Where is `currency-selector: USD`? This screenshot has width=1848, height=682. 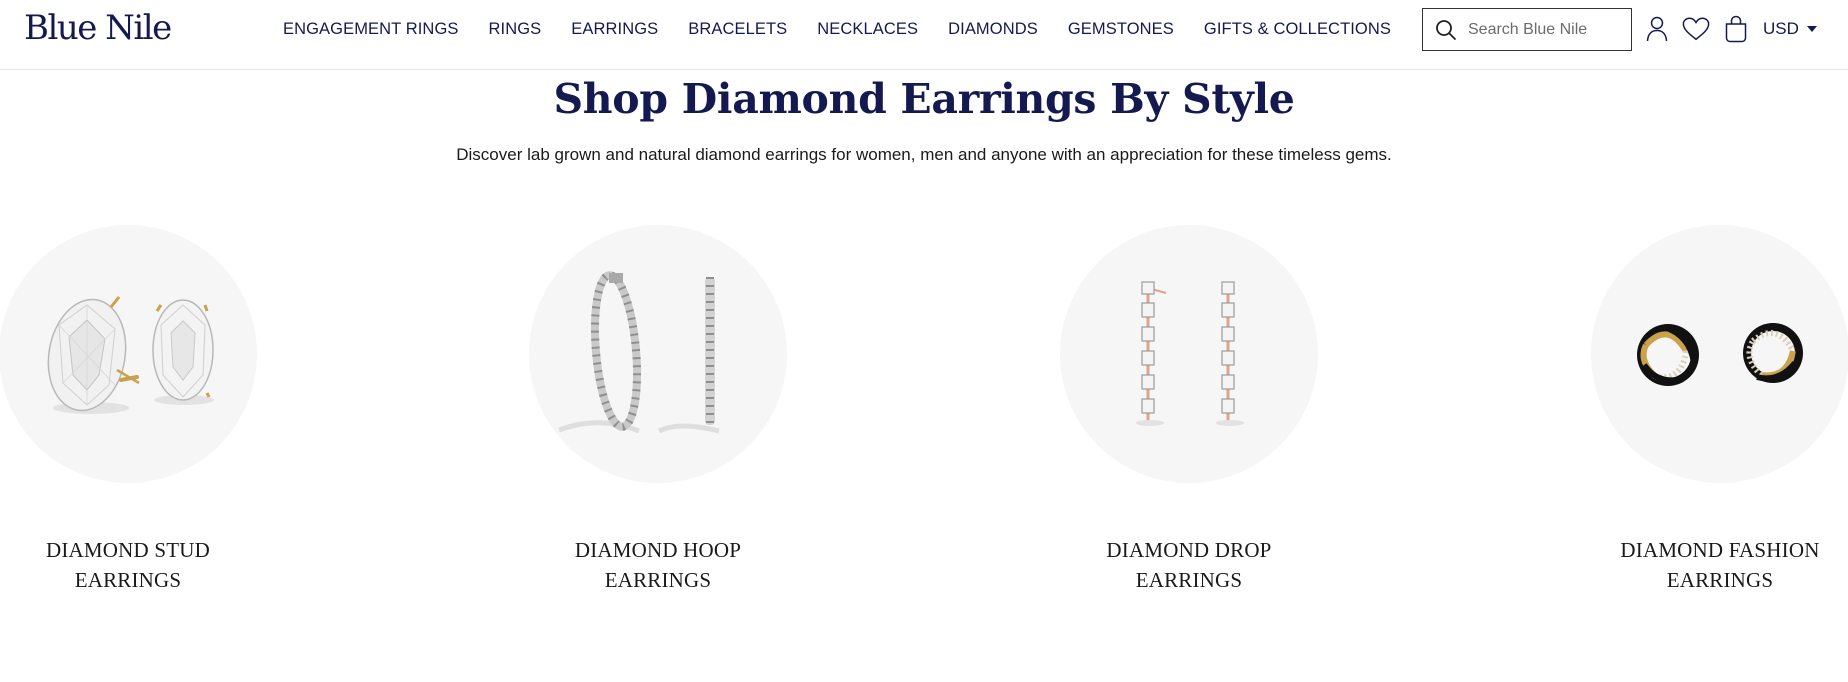
currency-selector: USD is located at coordinates (1790, 29).